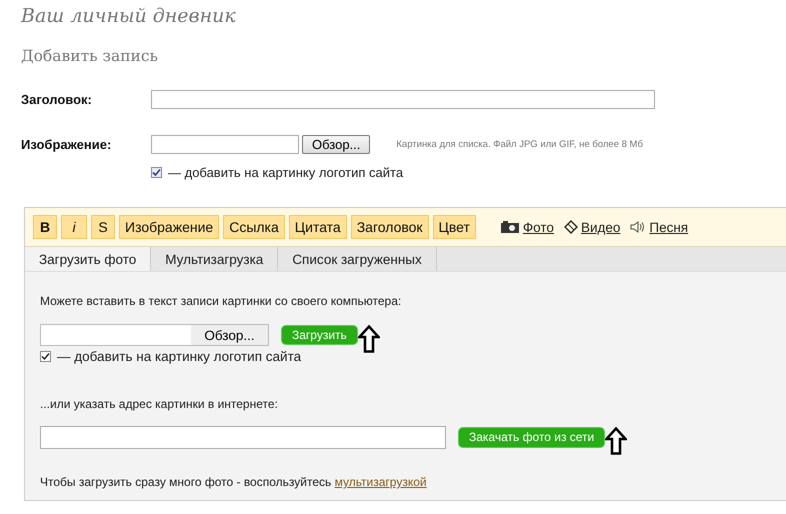 The height and width of the screenshot is (514, 786). Describe the element at coordinates (243, 437) in the screenshot. I see `url-field` at that location.